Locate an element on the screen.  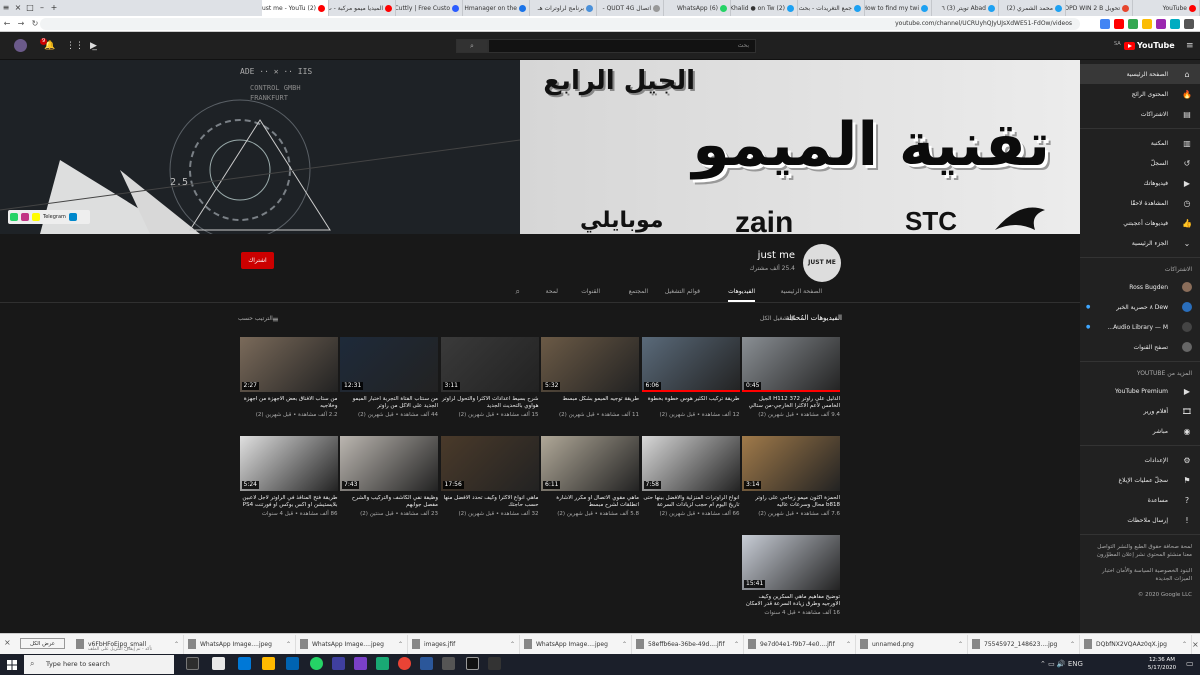
sidebar-item: تصفح القنوات is located at coordinates (1140, 347).